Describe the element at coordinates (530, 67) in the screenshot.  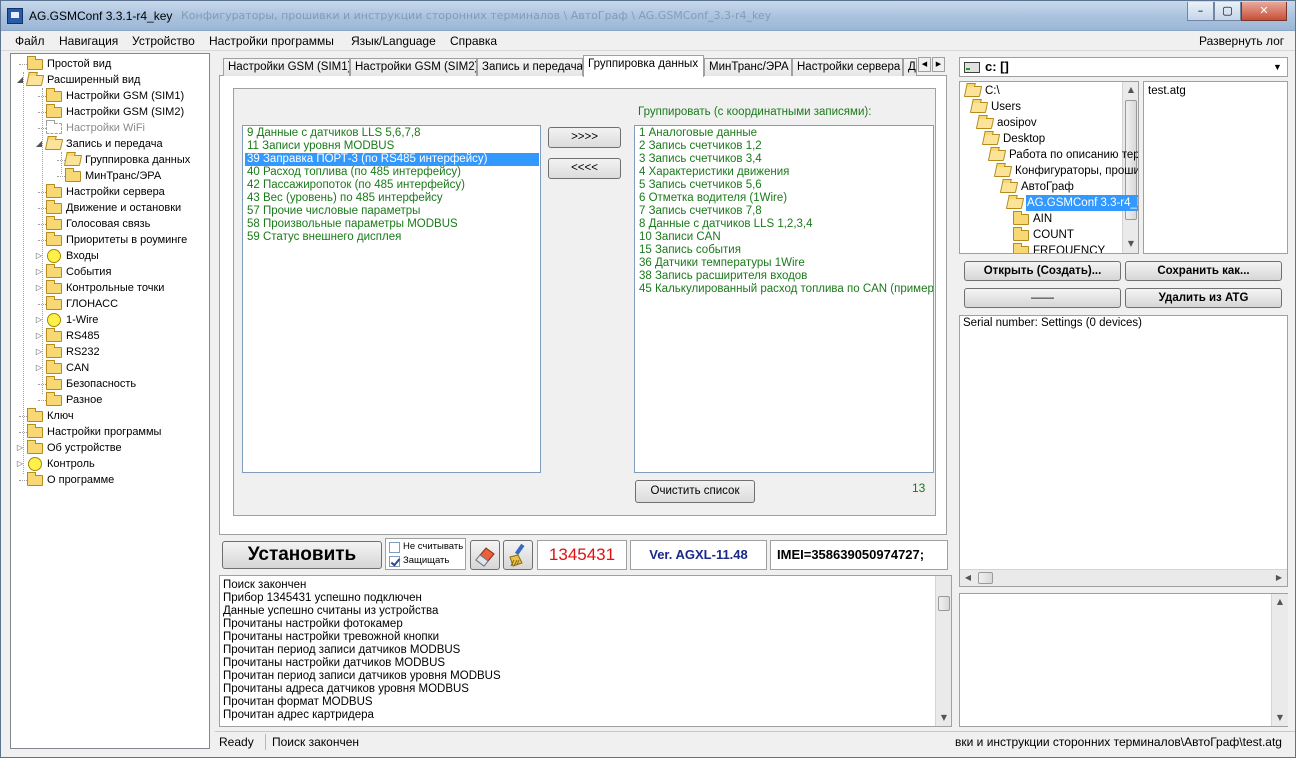
I see `tab-2: Запись и передача` at that location.